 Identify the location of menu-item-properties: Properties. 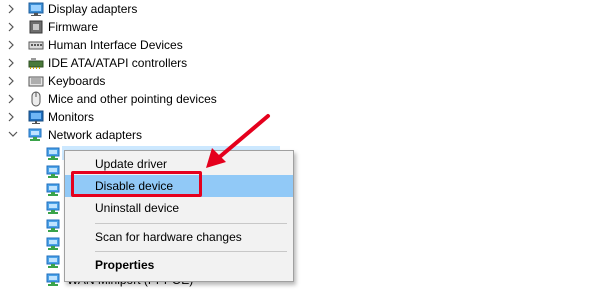
(179, 265).